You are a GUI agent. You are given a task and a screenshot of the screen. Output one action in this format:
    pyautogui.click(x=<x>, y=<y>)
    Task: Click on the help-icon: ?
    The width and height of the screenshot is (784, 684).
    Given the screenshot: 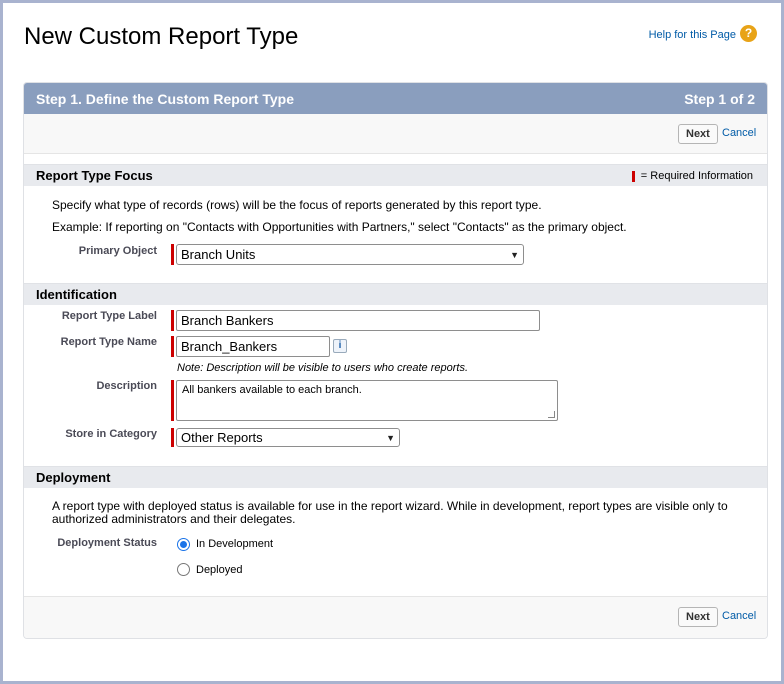 What is the action you would take?
    pyautogui.click(x=748, y=33)
    